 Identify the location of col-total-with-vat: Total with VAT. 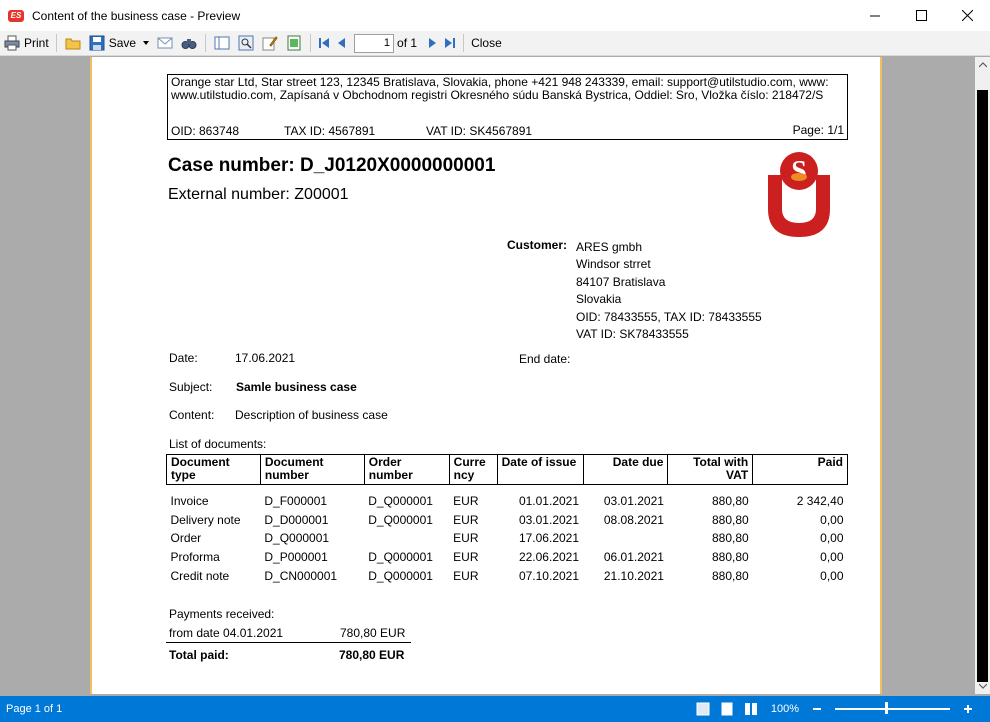
(710, 469).